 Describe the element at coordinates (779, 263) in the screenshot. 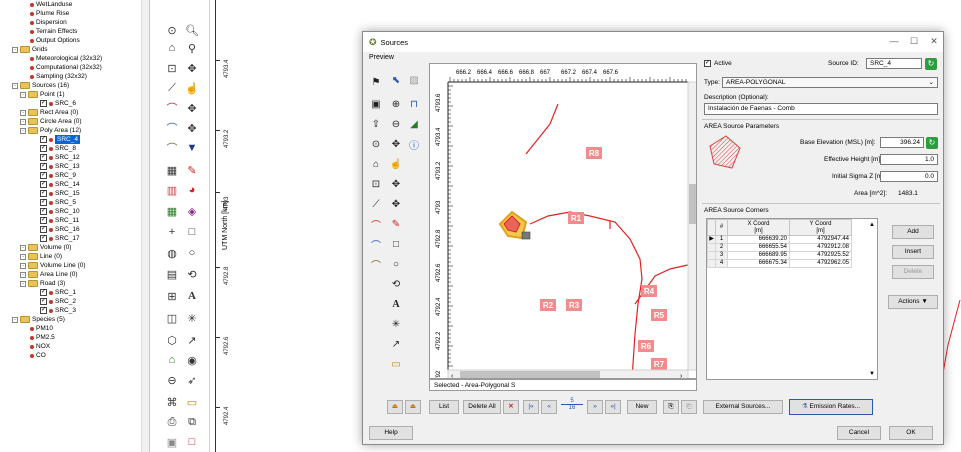

I see `corner-row: 4 666675.34 4792962.05` at that location.